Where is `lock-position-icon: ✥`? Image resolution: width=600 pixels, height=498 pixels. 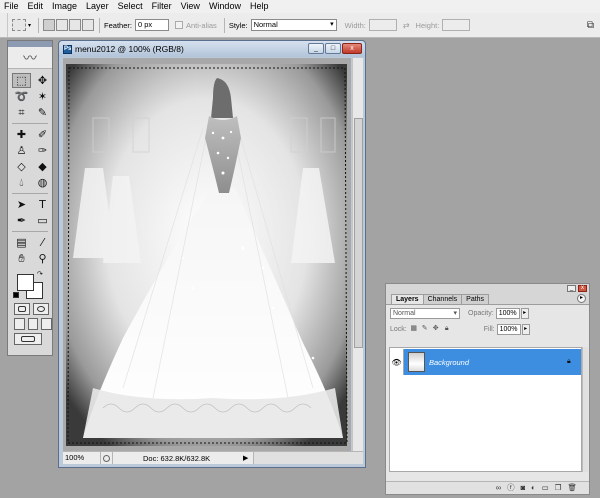 lock-position-icon: ✥ is located at coordinates (436, 329).